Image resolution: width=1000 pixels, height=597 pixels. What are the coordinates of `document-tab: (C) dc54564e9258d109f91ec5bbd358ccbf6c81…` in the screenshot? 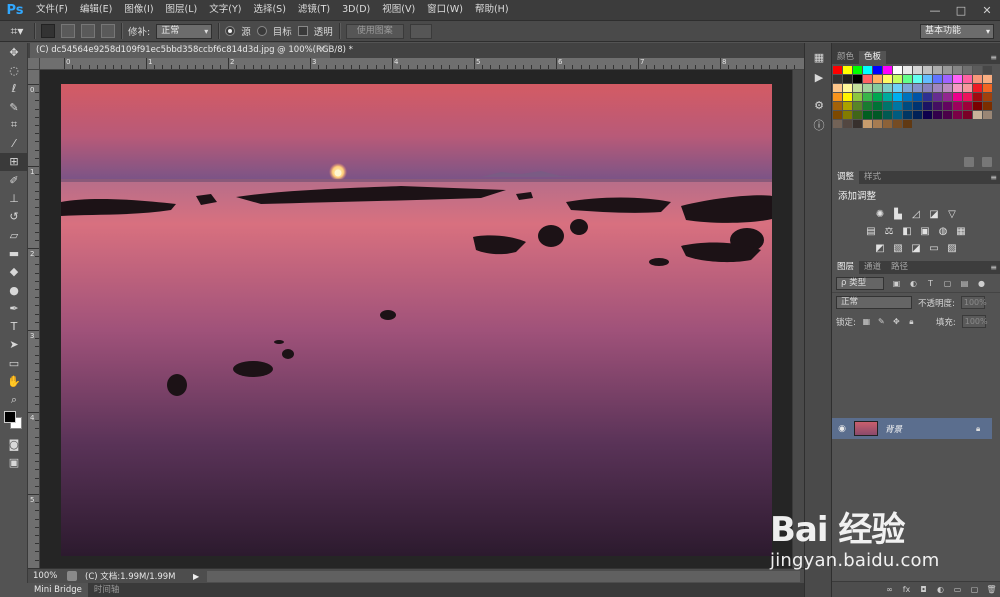 It's located at (191, 50).